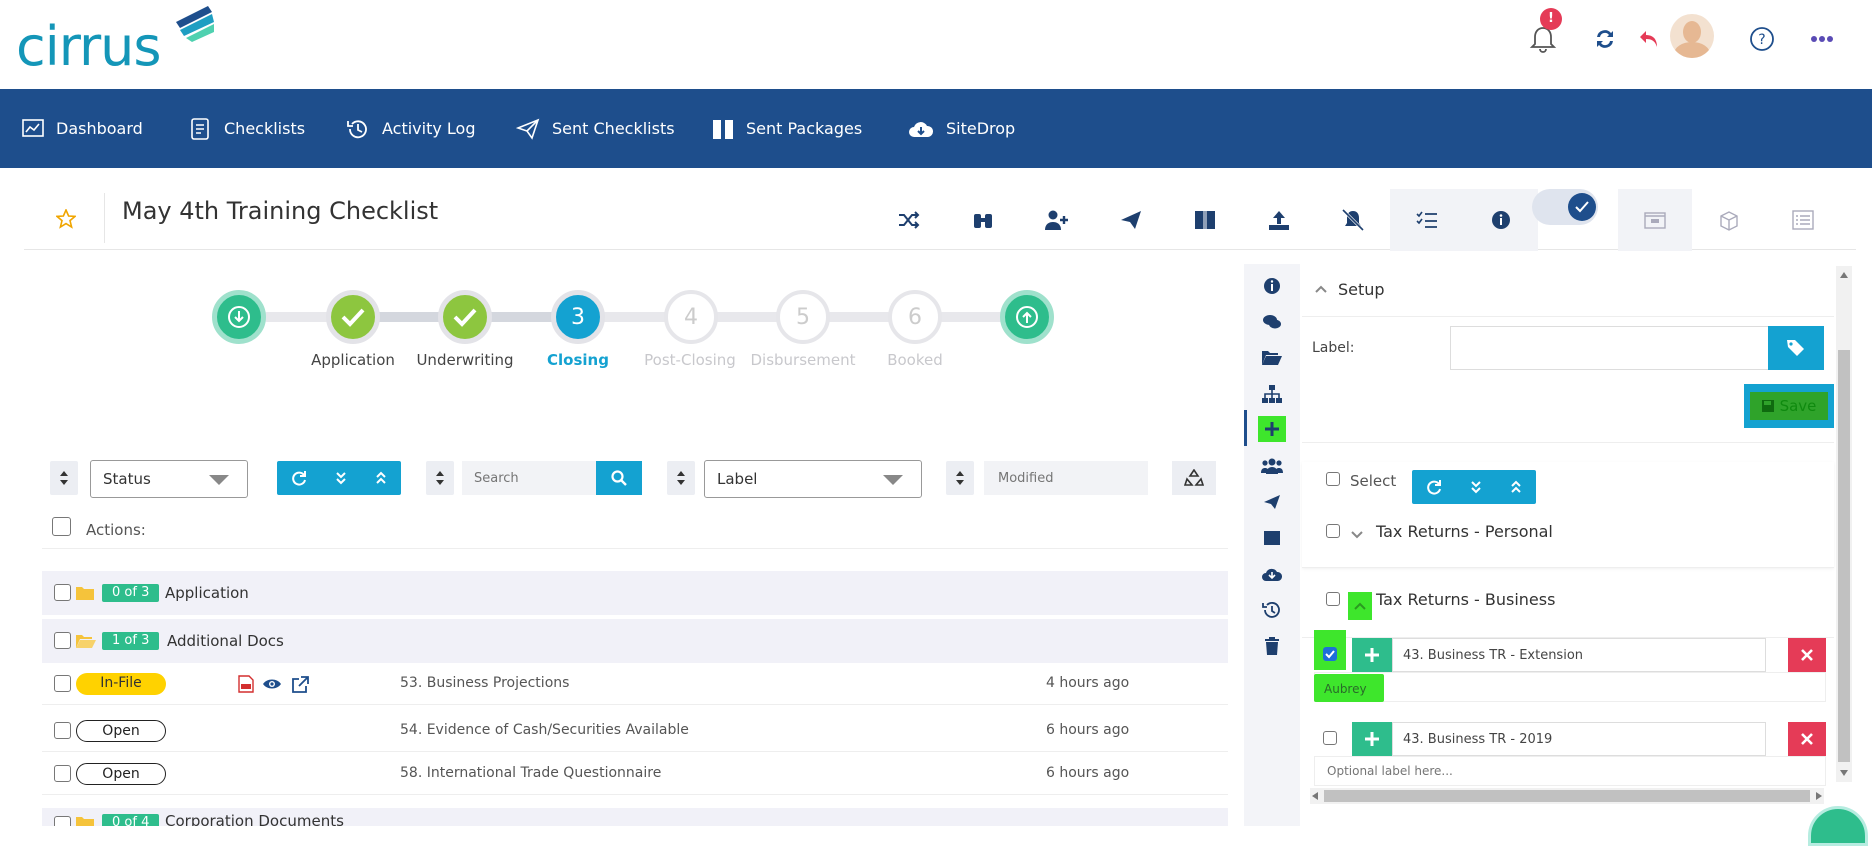 The height and width of the screenshot is (846, 1872). What do you see at coordinates (578, 317) in the screenshot?
I see `step-closing: 3` at bounding box center [578, 317].